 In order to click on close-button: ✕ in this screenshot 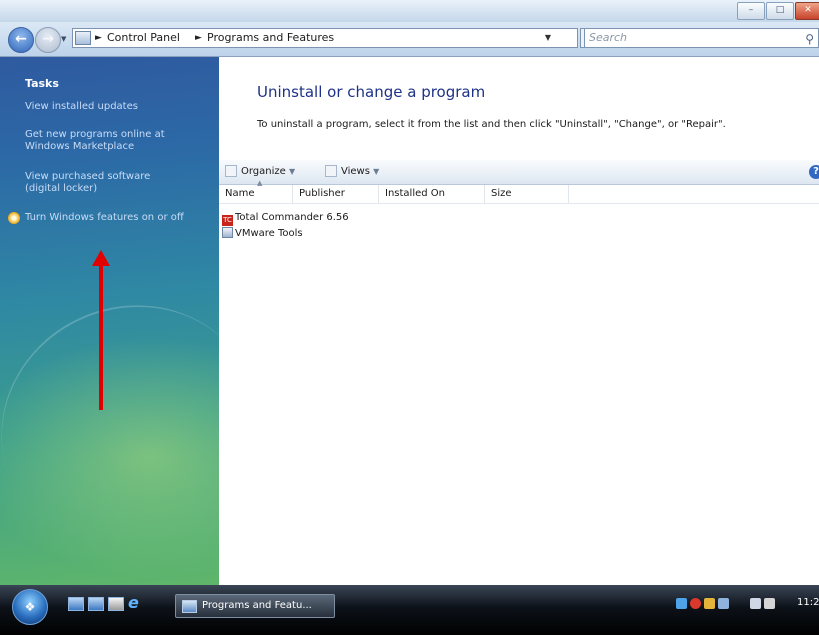, I will do `click(807, 11)`.